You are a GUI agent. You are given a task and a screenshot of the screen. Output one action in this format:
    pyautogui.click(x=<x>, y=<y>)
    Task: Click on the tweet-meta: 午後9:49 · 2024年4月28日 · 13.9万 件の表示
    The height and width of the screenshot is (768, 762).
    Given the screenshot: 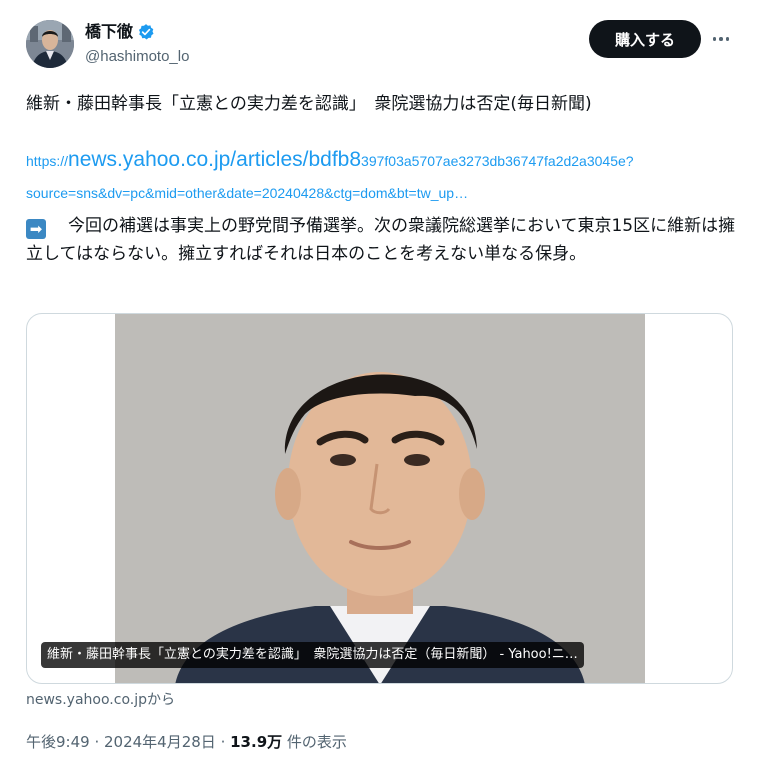 What is the action you would take?
    pyautogui.click(x=186, y=742)
    